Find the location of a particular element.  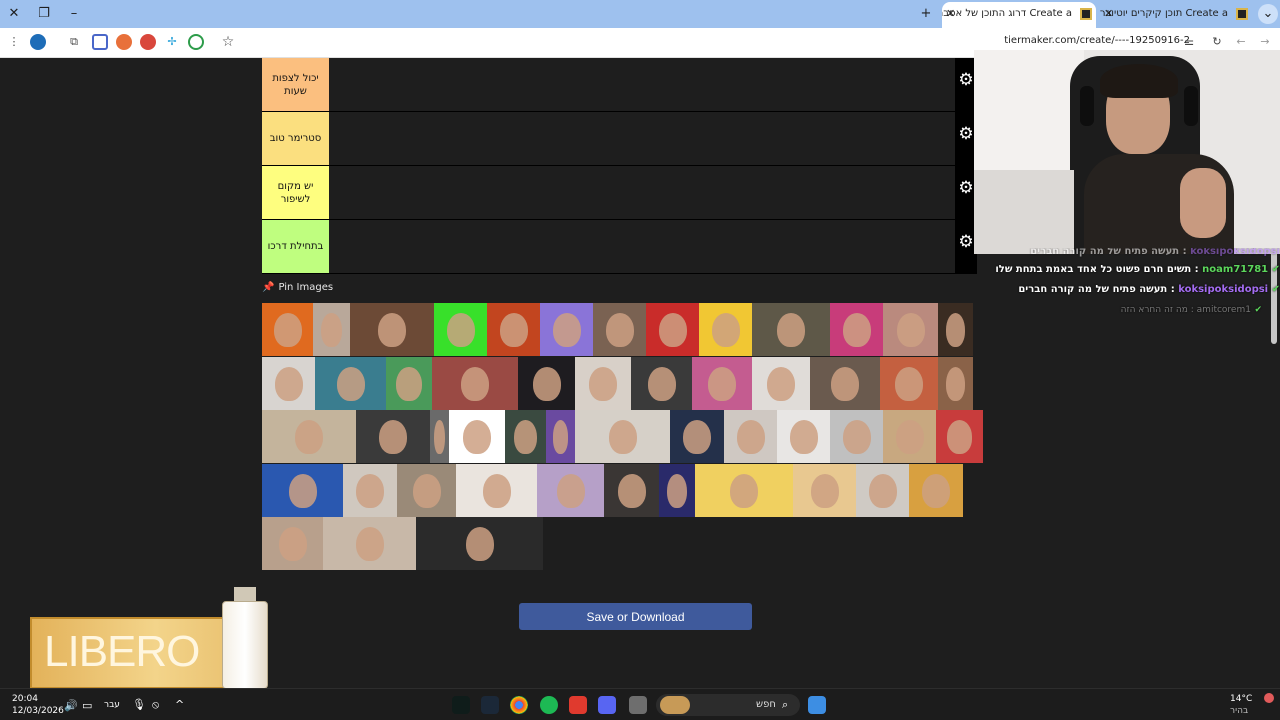

discord-app-icon is located at coordinates (607, 705).